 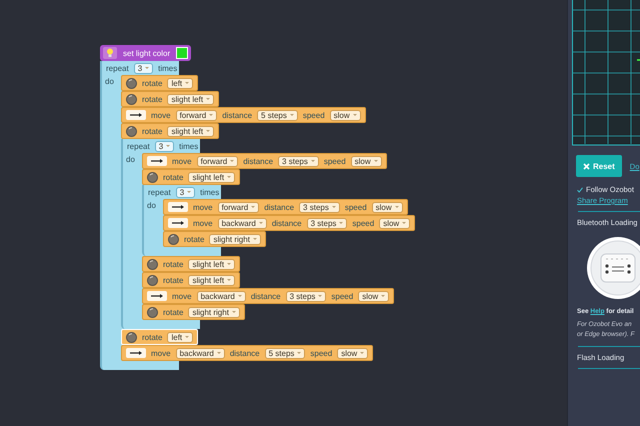 What do you see at coordinates (247, 353) in the screenshot?
I see `move-block: move backward distance 5 steps speed slow` at bounding box center [247, 353].